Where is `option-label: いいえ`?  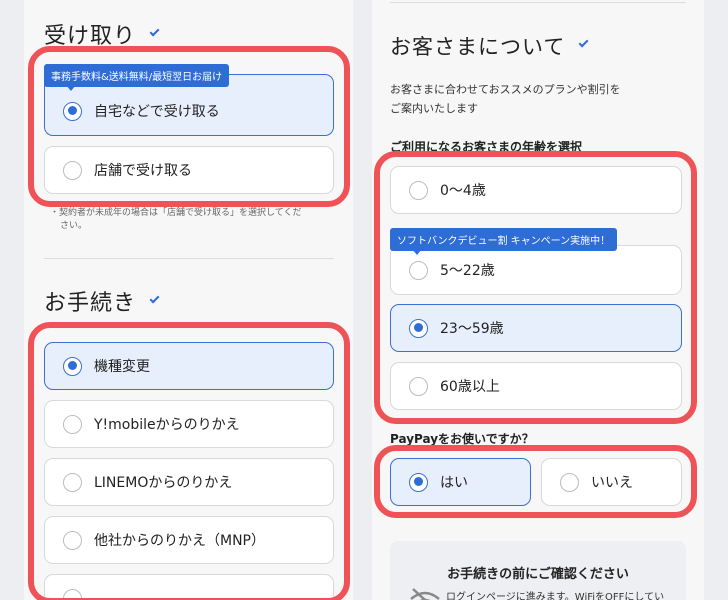
option-label: いいえ is located at coordinates (612, 483).